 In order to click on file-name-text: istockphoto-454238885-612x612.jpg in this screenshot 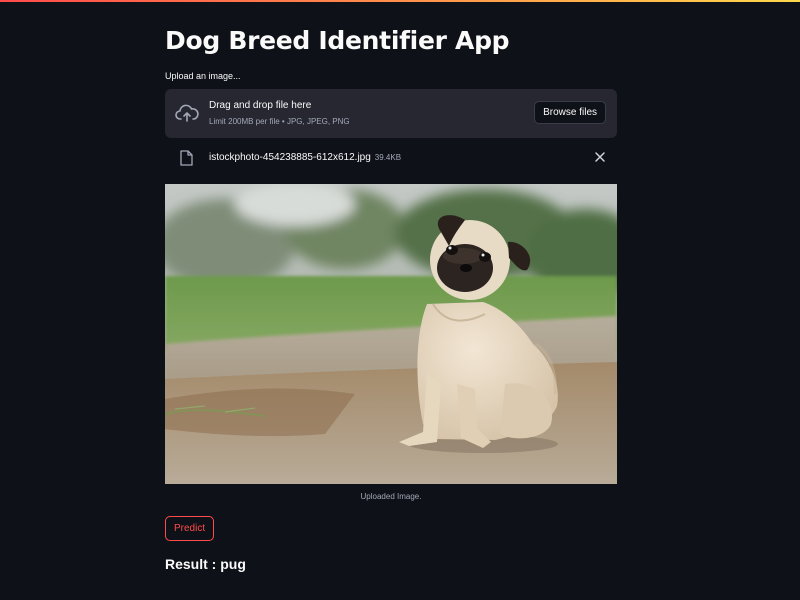, I will do `click(290, 157)`.